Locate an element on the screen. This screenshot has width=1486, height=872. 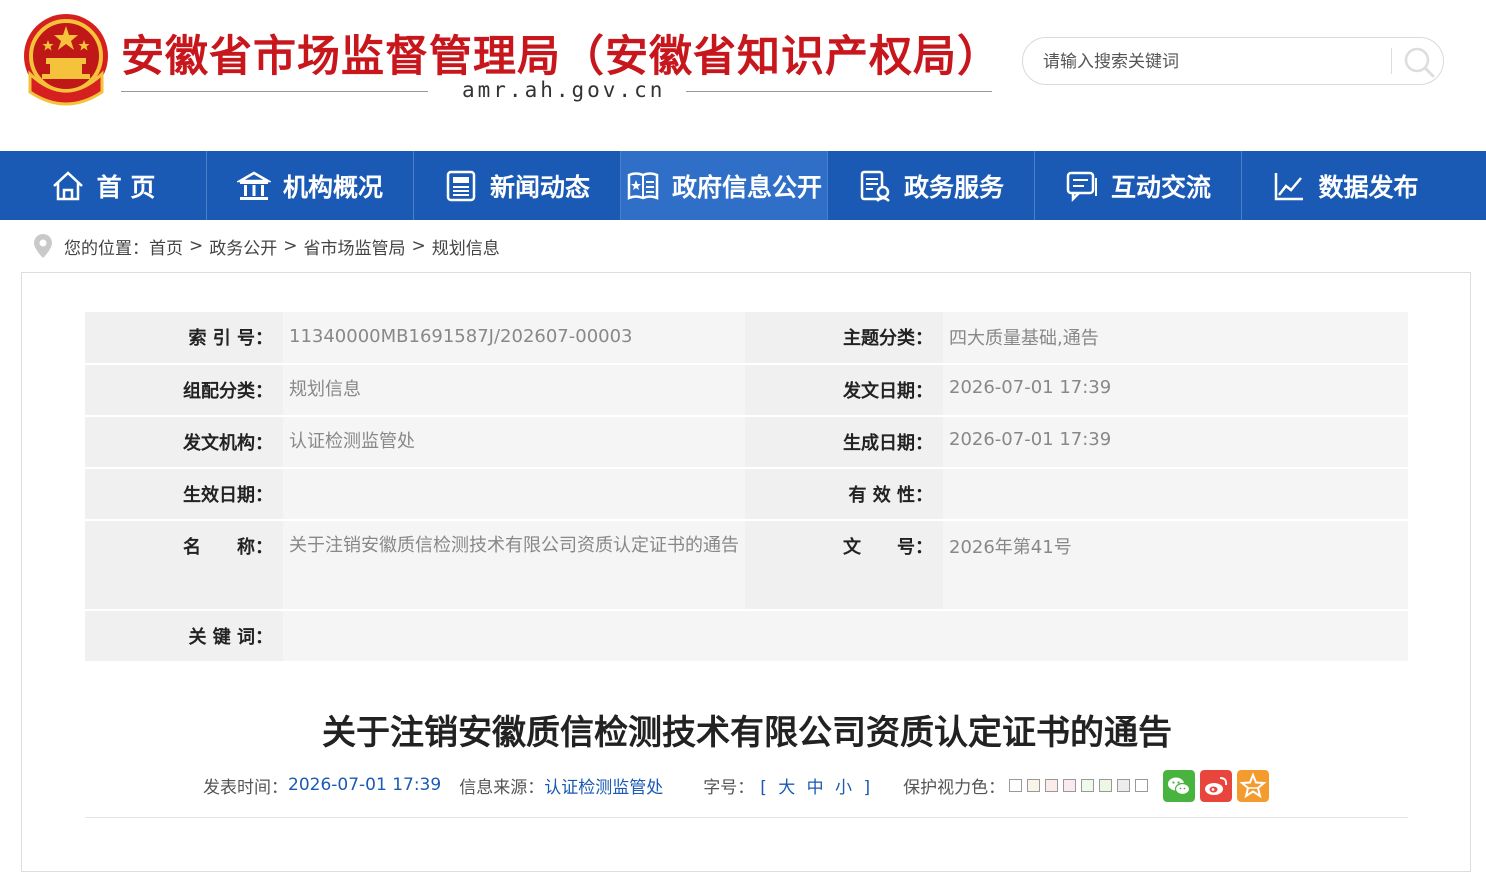
swatch-default is located at coordinates (1142, 785).